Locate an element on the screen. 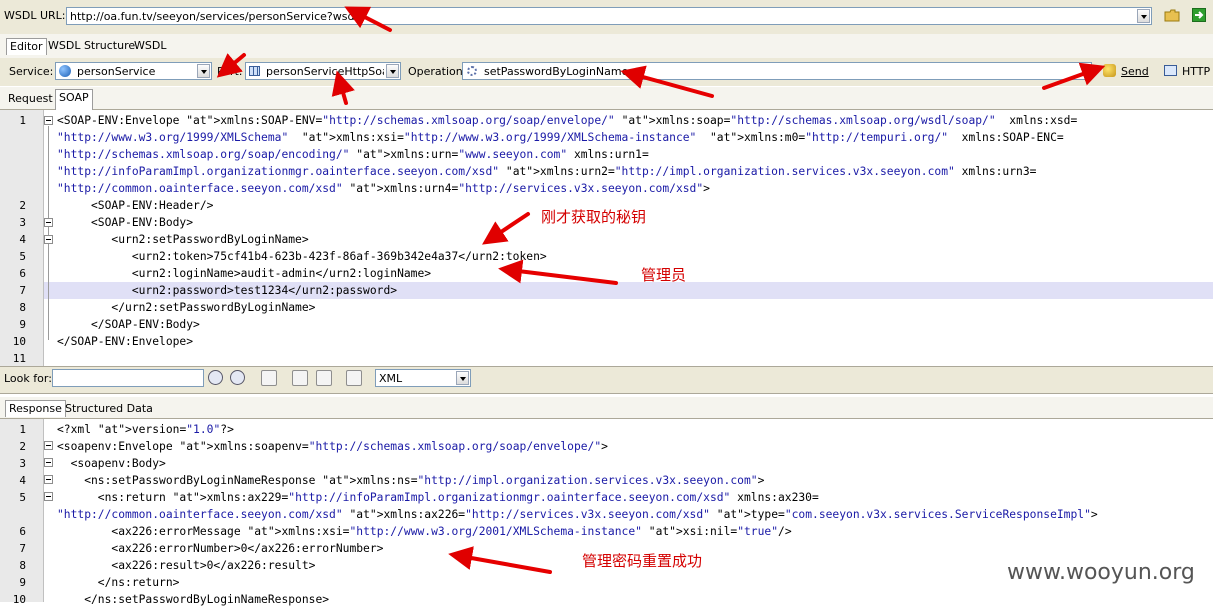 Image resolution: width=1213 pixels, height=608 pixels. port-value: personServiceHttpSoap is located at coordinates (325, 71).